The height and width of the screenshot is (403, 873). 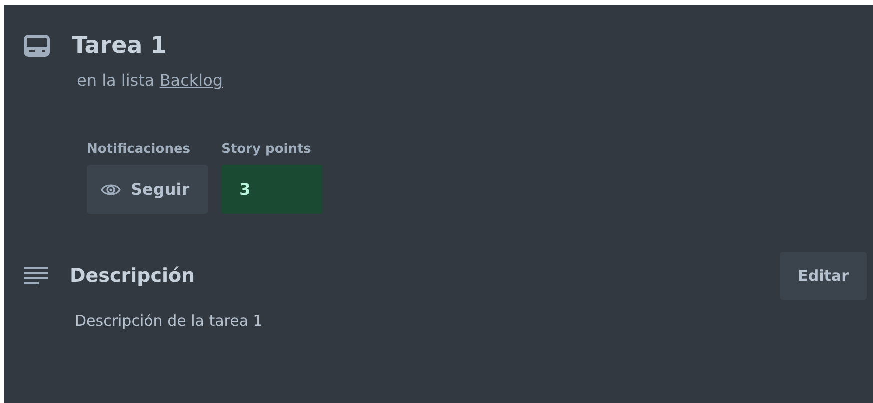 What do you see at coordinates (192, 80) in the screenshot?
I see `list-link: Backlog` at bounding box center [192, 80].